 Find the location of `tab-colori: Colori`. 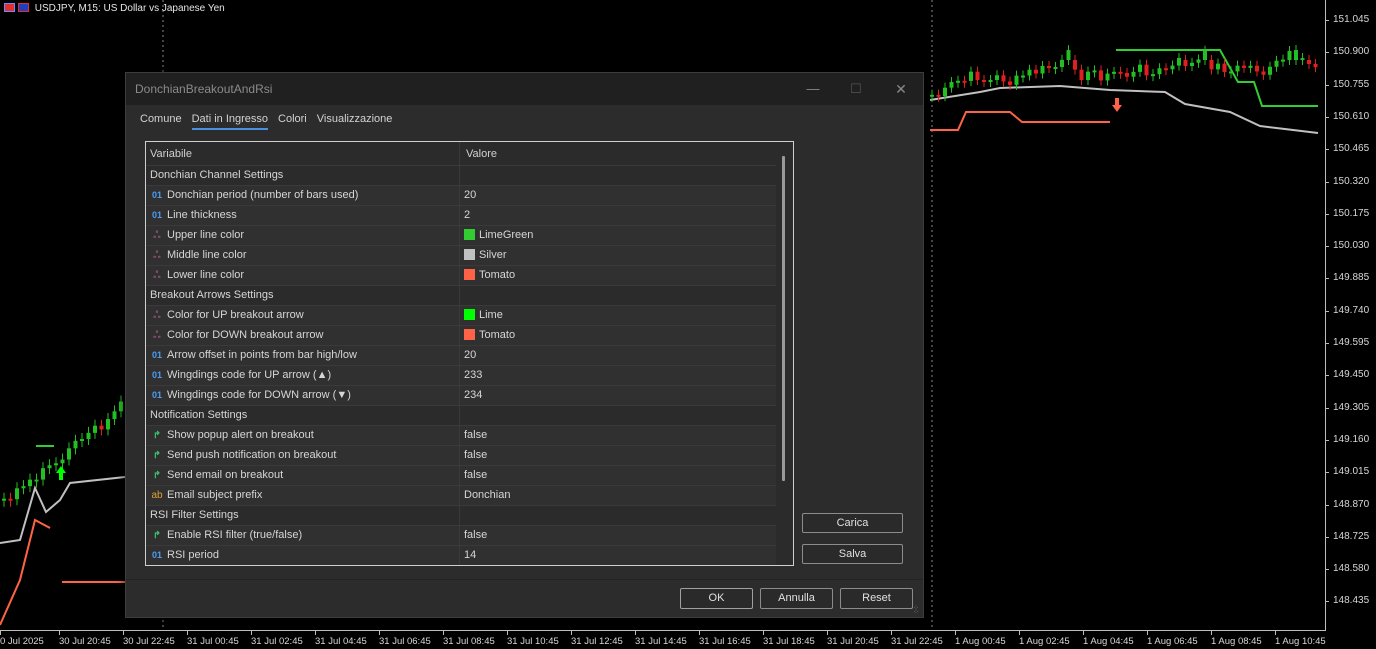

tab-colori: Colori is located at coordinates (292, 120).